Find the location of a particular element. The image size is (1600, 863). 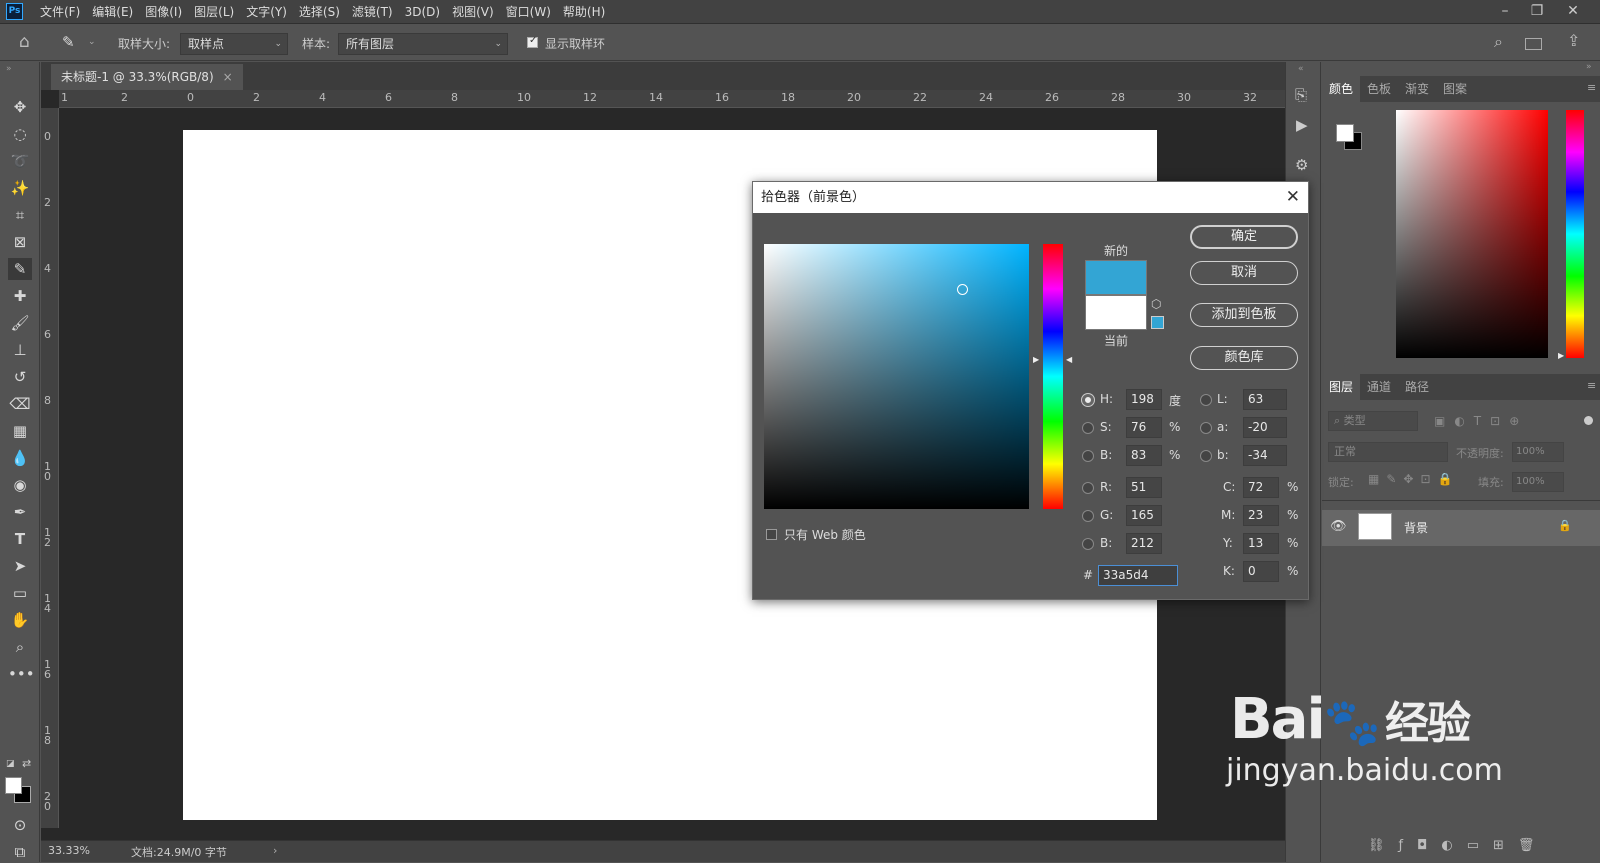

color-field-cursor is located at coordinates (962, 289).